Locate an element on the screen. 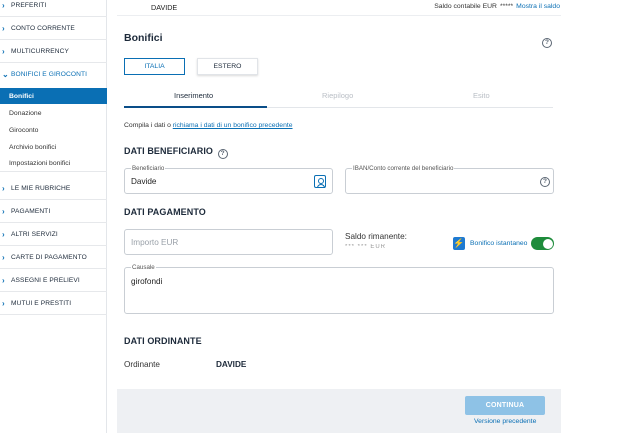 This screenshot has height=433, width=640. tab-estero: ESTERO is located at coordinates (227, 66).